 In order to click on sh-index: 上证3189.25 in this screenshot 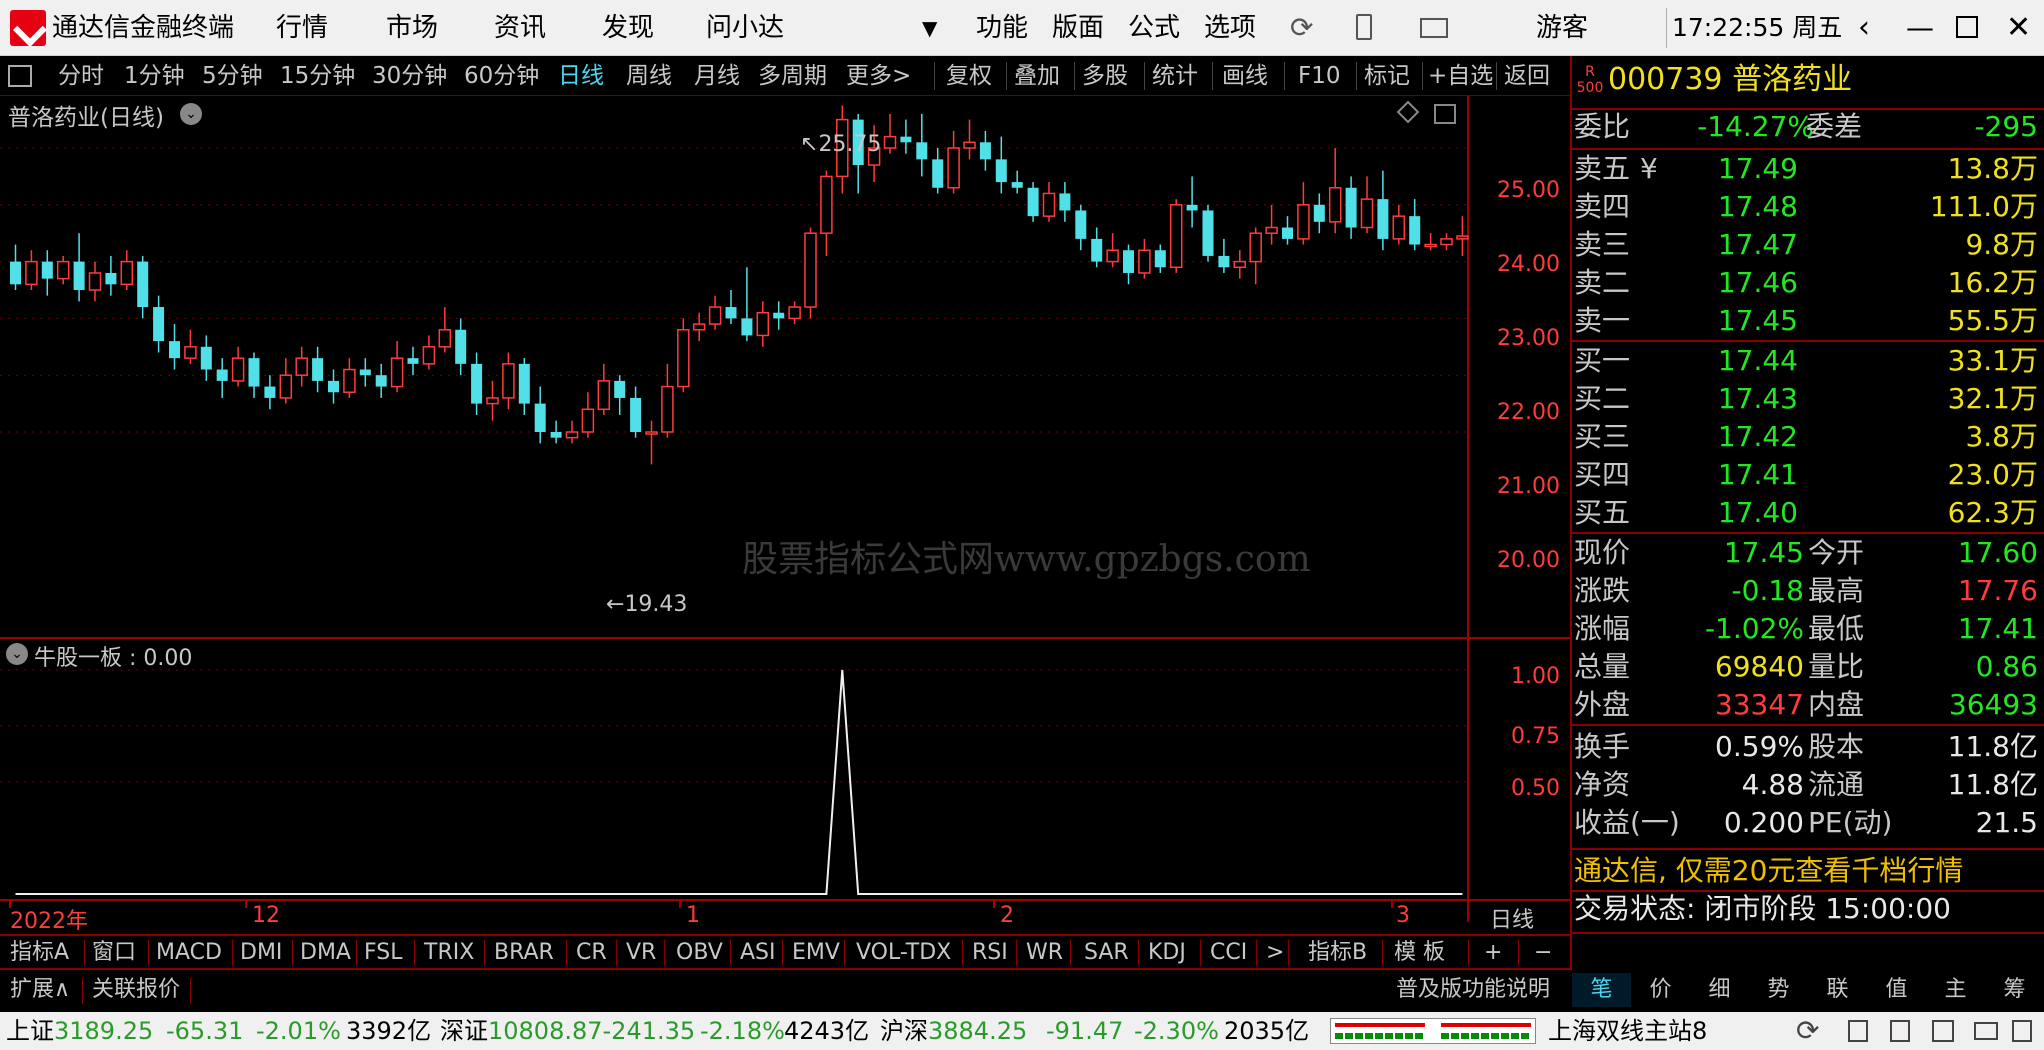, I will do `click(79, 1031)`.